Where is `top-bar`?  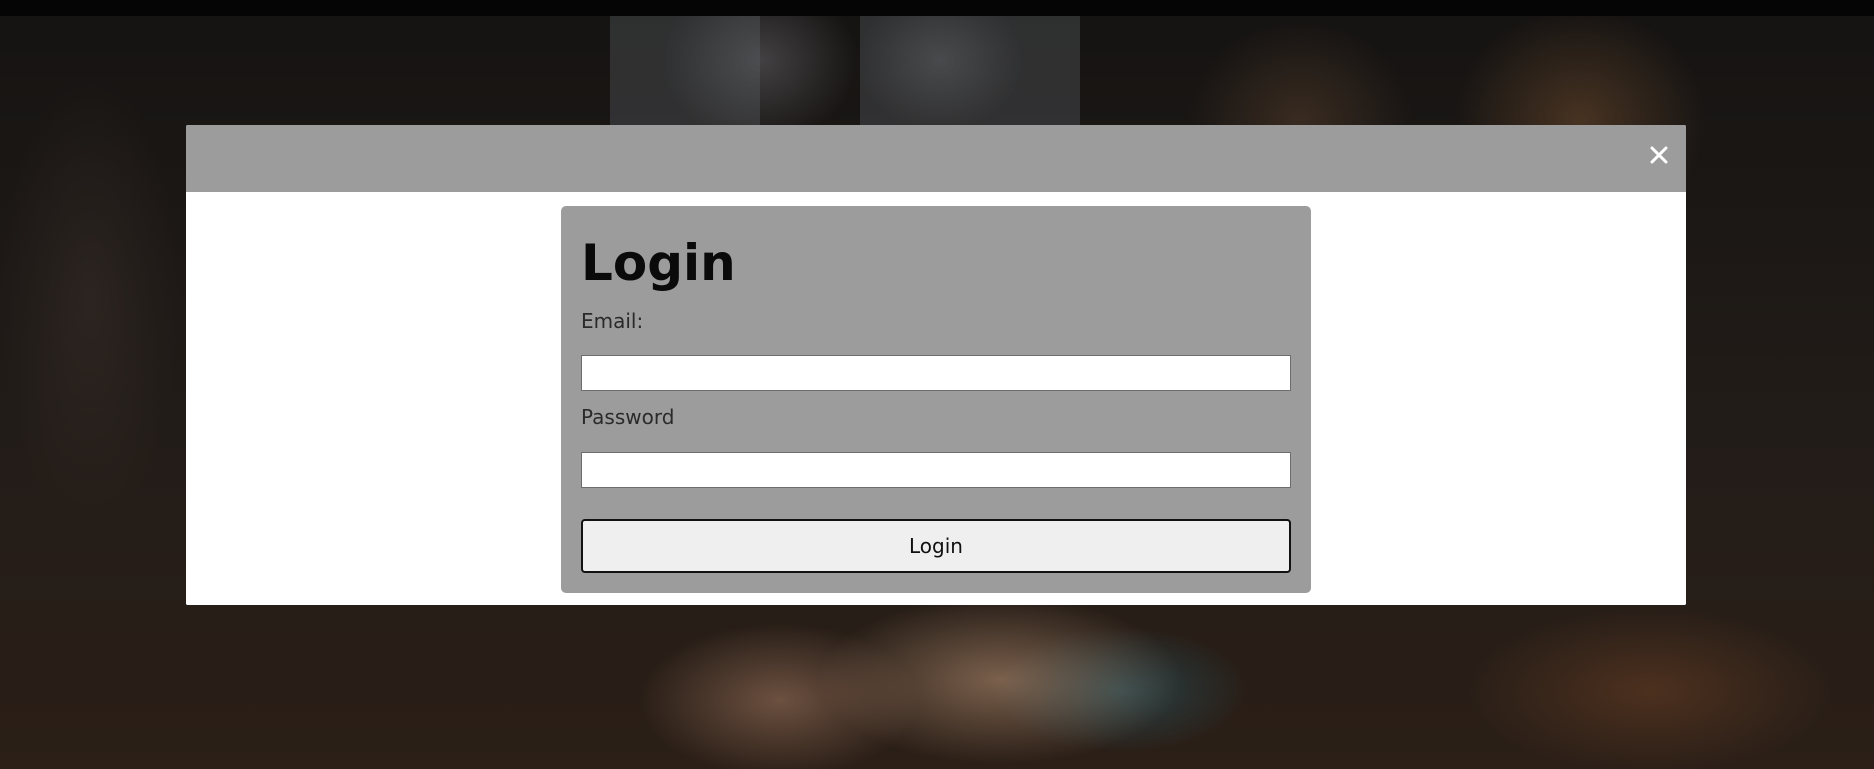 top-bar is located at coordinates (937, 8).